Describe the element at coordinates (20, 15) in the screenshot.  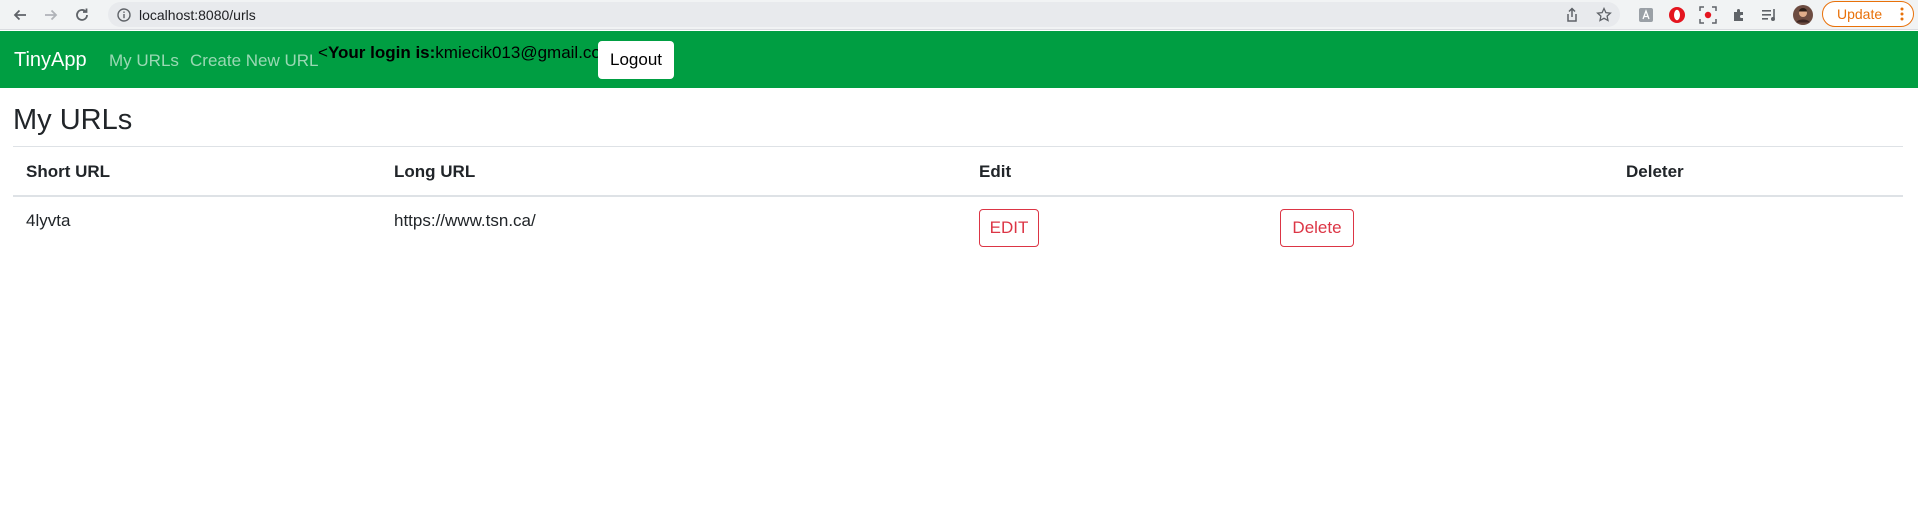
I see `back-icon` at that location.